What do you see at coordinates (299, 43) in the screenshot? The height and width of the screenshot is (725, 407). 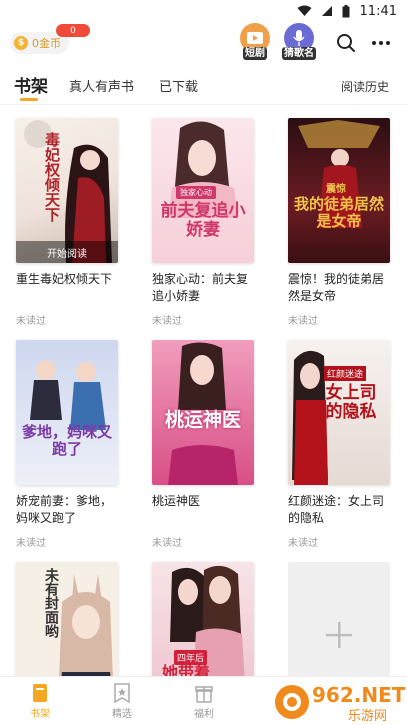 I see `guess-song-button: 猜歌名` at bounding box center [299, 43].